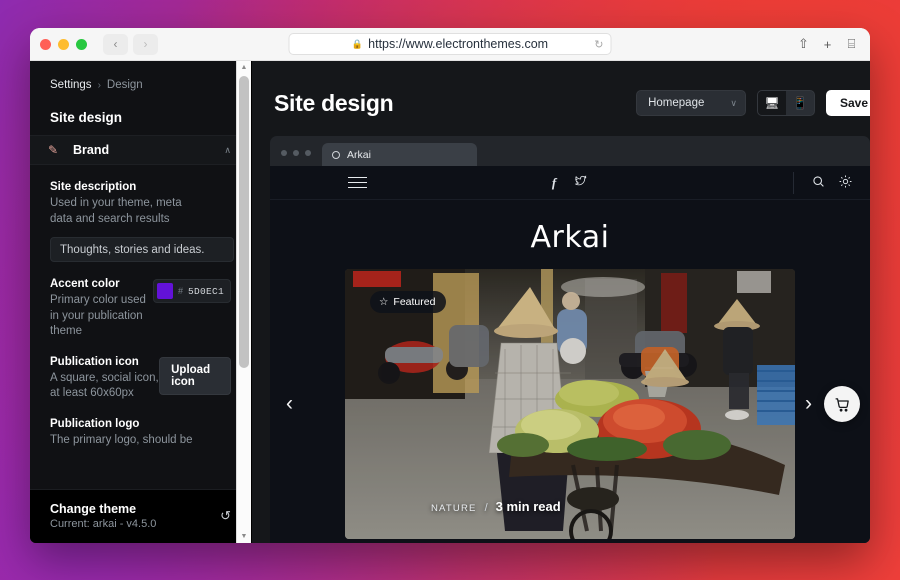 Image resolution: width=900 pixels, height=580 pixels. What do you see at coordinates (336, 154) in the screenshot?
I see `circle-icon` at bounding box center [336, 154].